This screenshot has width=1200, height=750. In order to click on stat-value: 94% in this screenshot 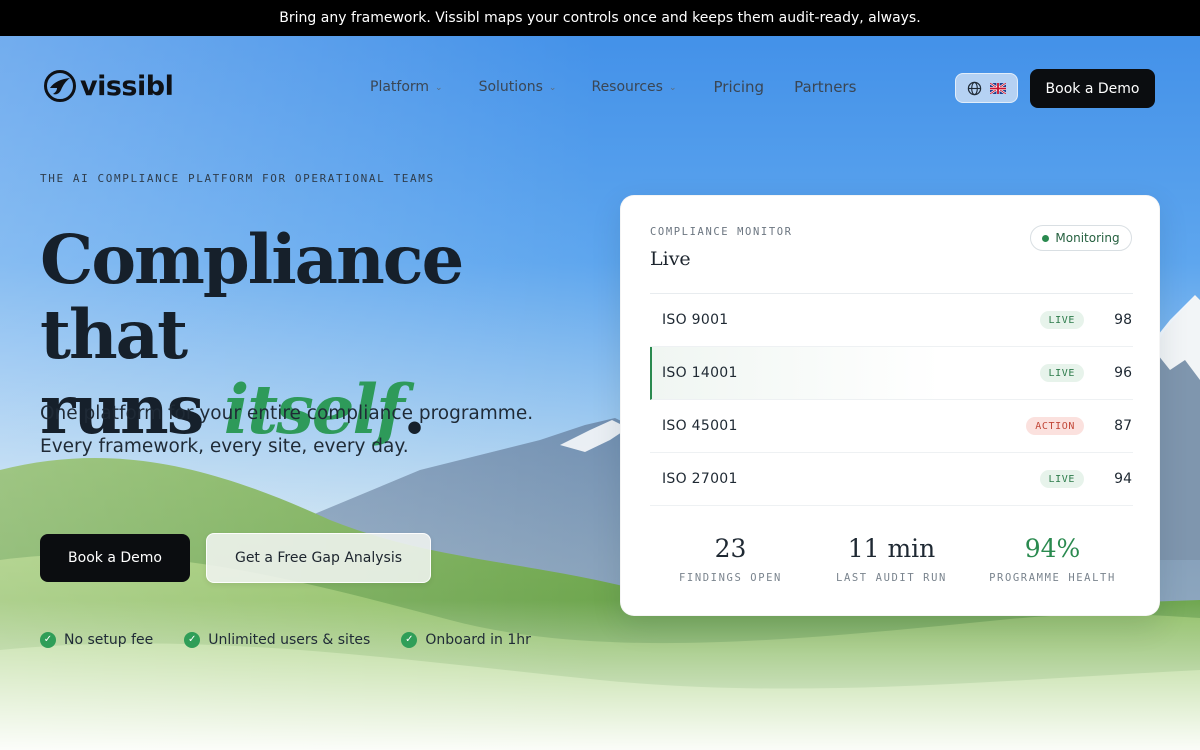, I will do `click(1052, 548)`.